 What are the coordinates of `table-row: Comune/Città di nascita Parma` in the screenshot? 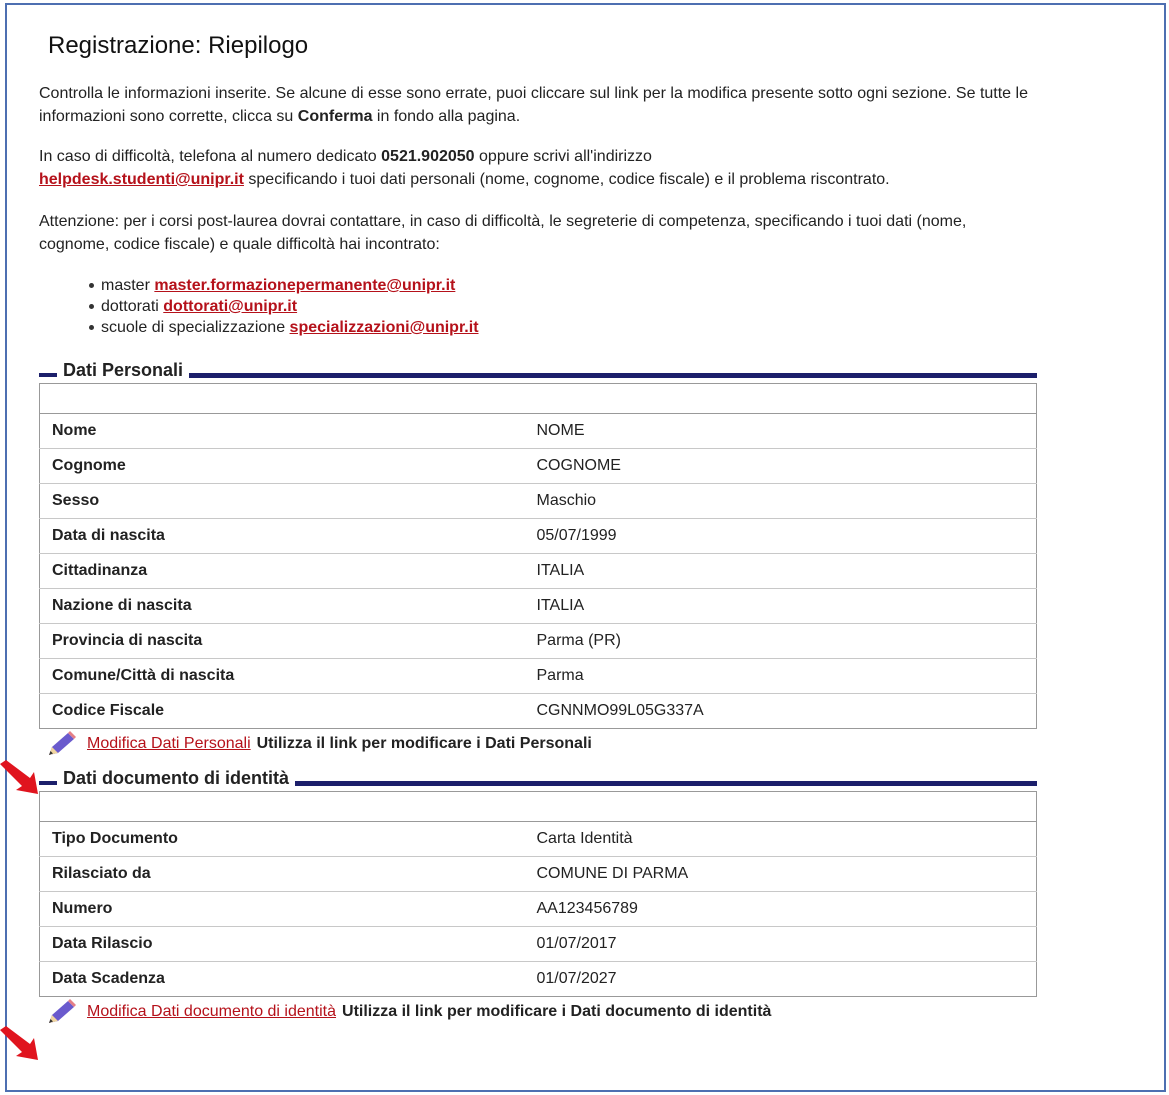 It's located at (538, 676).